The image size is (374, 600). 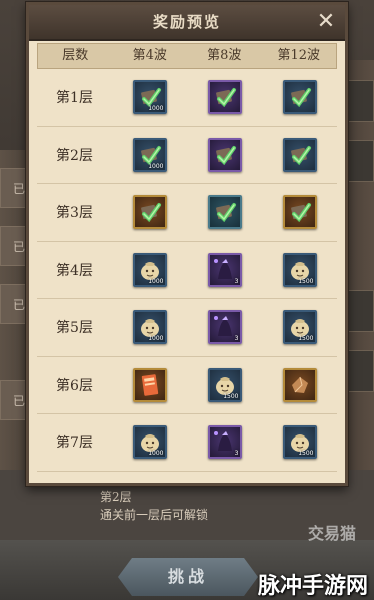 I want to click on floor-label: 第3层, so click(x=74, y=213).